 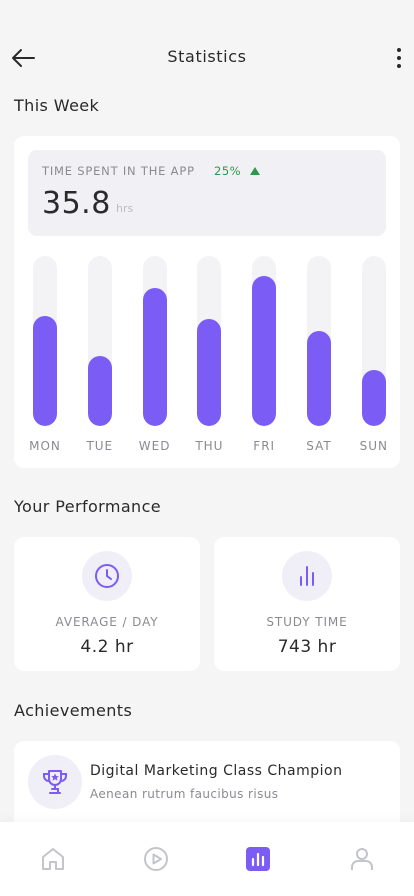 What do you see at coordinates (362, 859) in the screenshot?
I see `profile-icon` at bounding box center [362, 859].